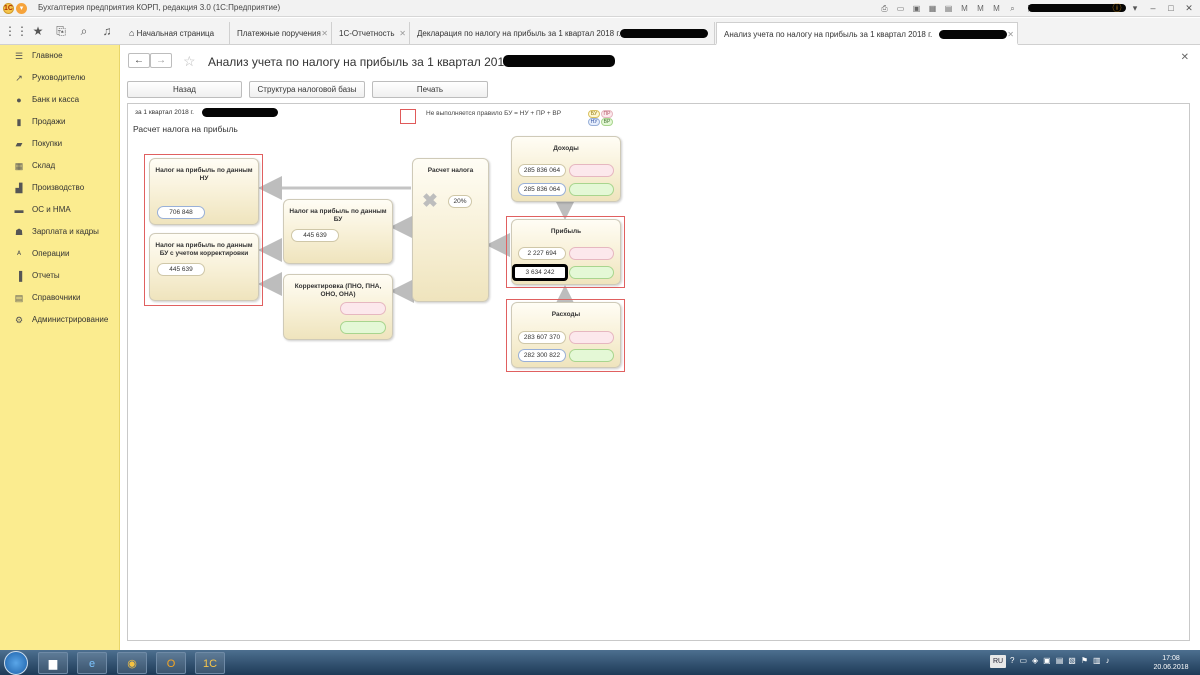 The height and width of the screenshot is (675, 1200). What do you see at coordinates (1171, 658) in the screenshot?
I see `clock-time: 17:08` at bounding box center [1171, 658].